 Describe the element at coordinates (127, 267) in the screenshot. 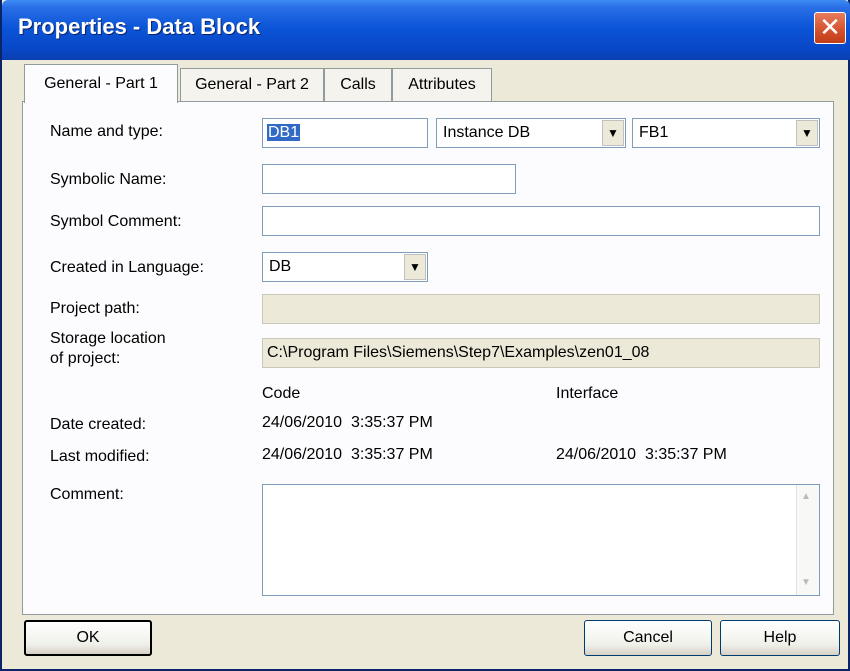

I see `created-language-label: Created in Language:` at that location.